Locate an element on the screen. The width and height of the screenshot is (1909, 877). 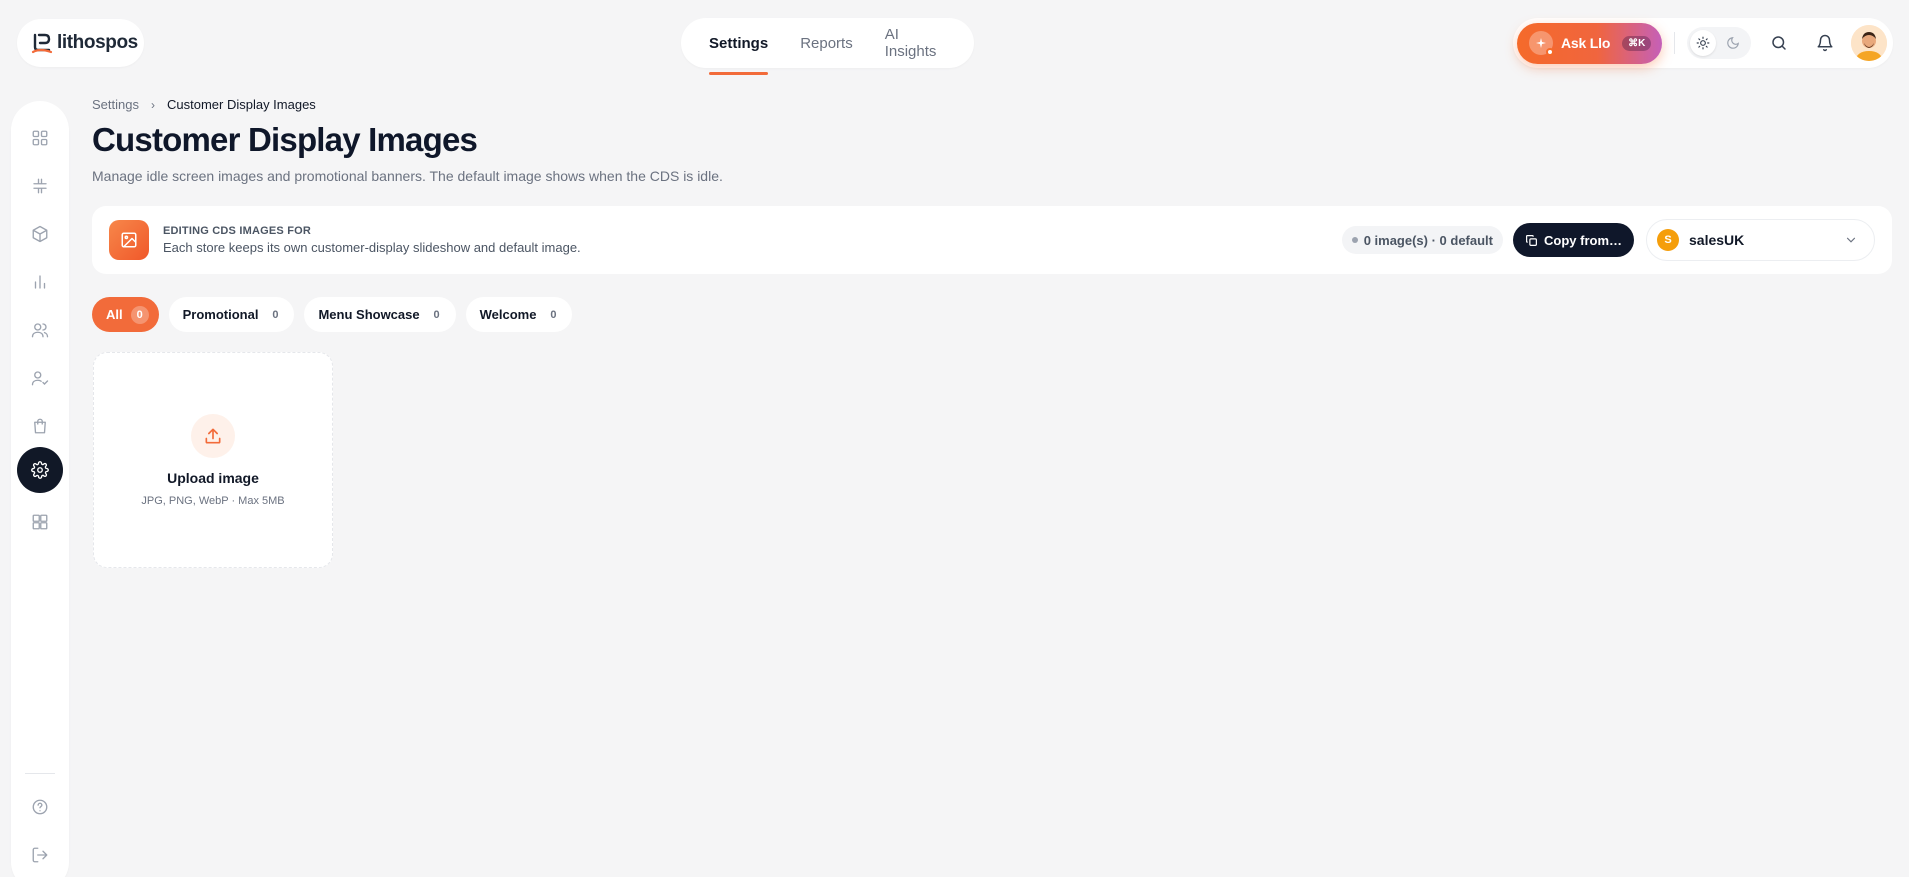
divider is located at coordinates (1674, 43).